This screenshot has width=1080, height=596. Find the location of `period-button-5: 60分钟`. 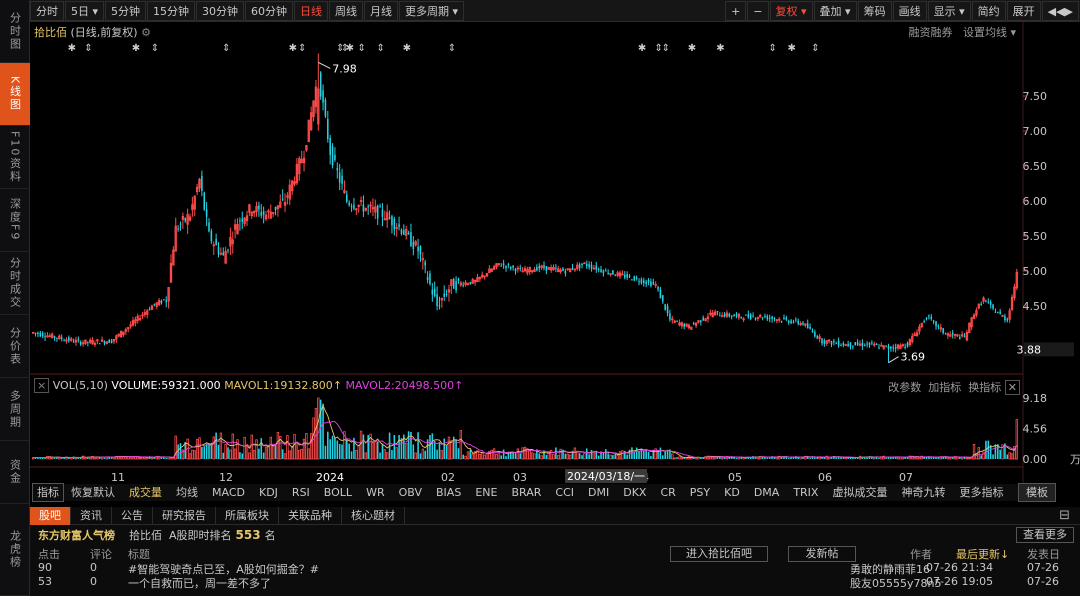

period-button-5: 60分钟 is located at coordinates (269, 10).